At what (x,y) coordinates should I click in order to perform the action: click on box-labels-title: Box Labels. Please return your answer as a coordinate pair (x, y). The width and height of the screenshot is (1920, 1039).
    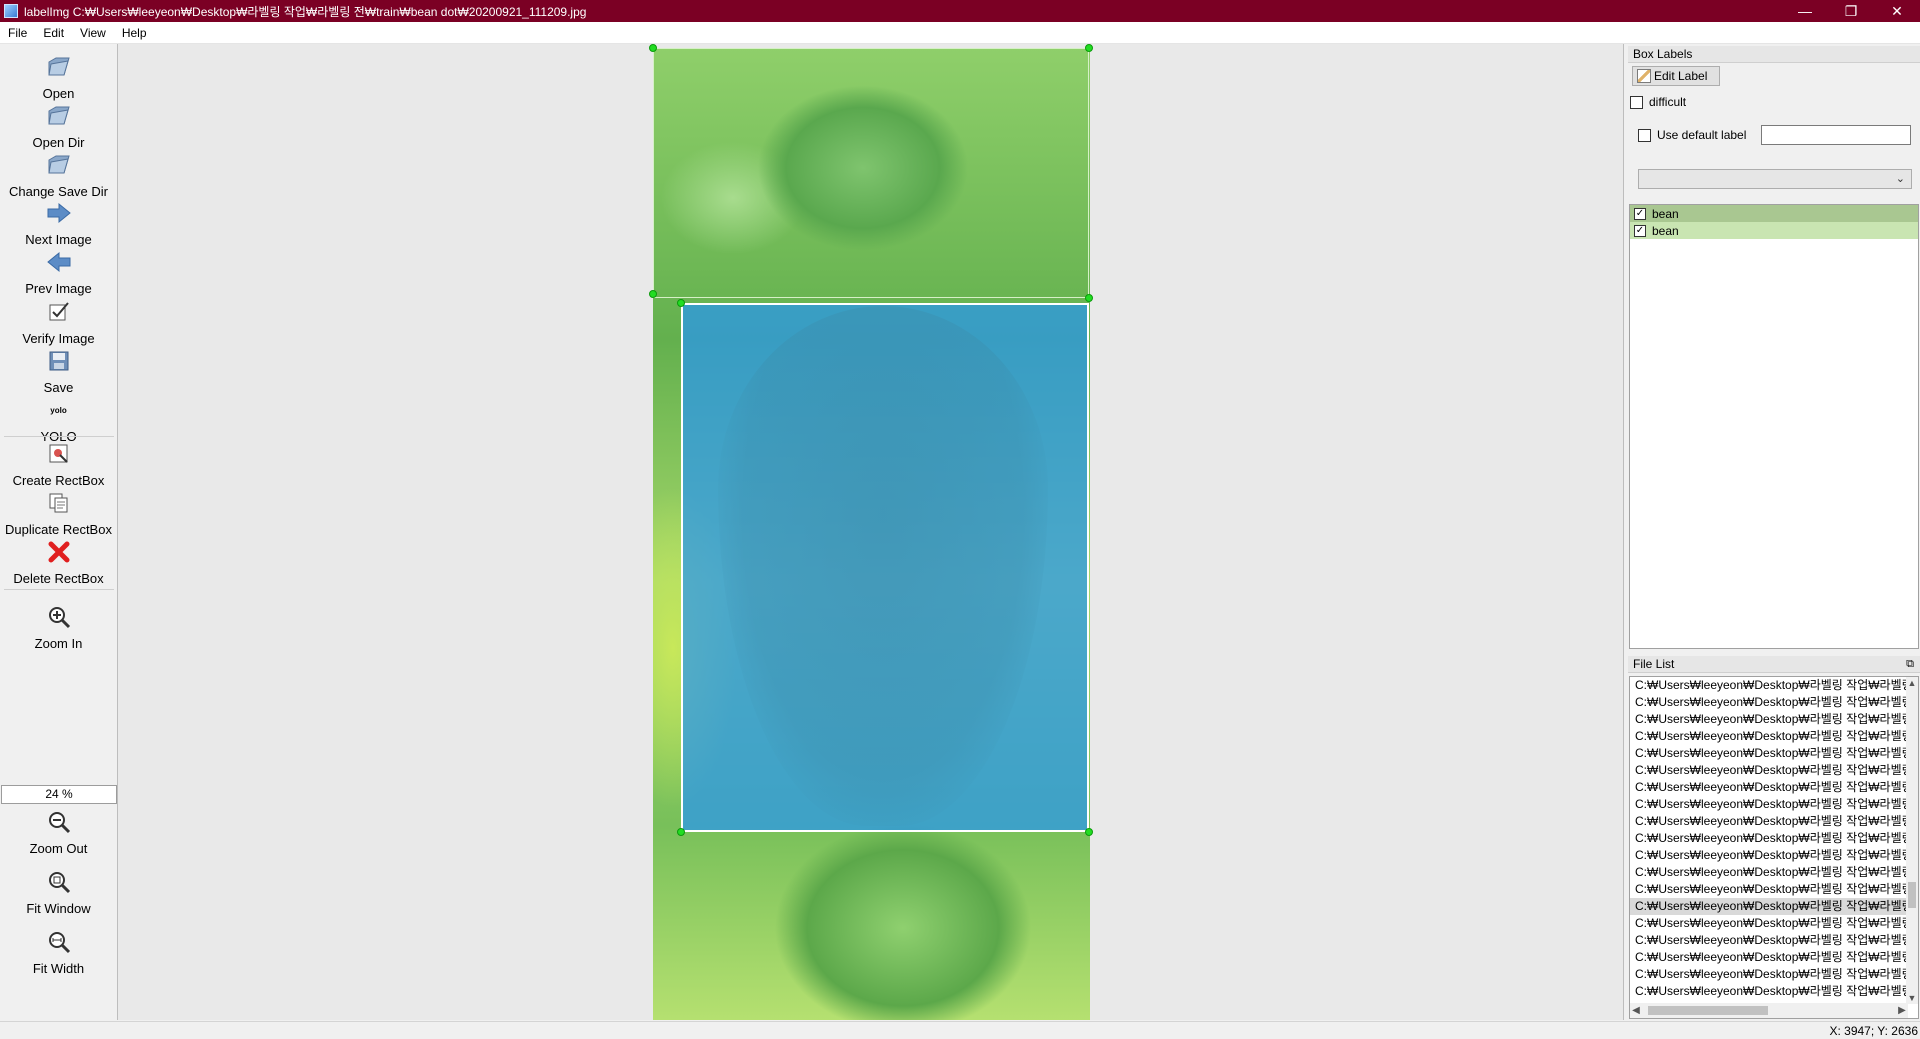
    Looking at the image, I should click on (1774, 54).